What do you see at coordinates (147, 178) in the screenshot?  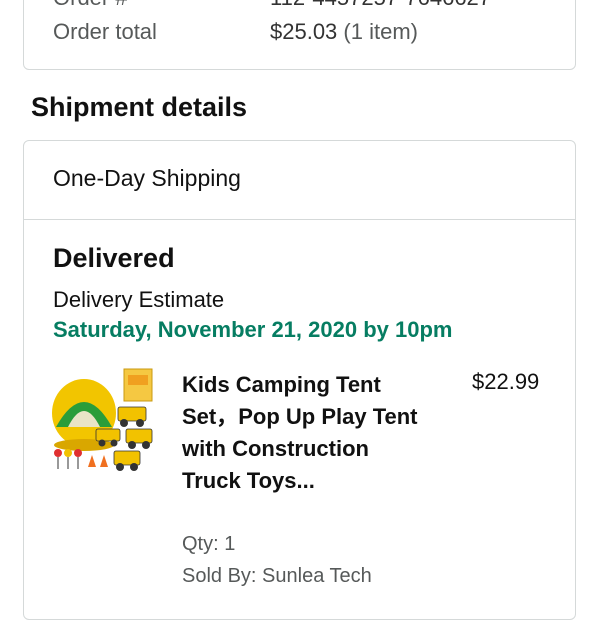 I see `shipping-method: One-Day Shipping` at bounding box center [147, 178].